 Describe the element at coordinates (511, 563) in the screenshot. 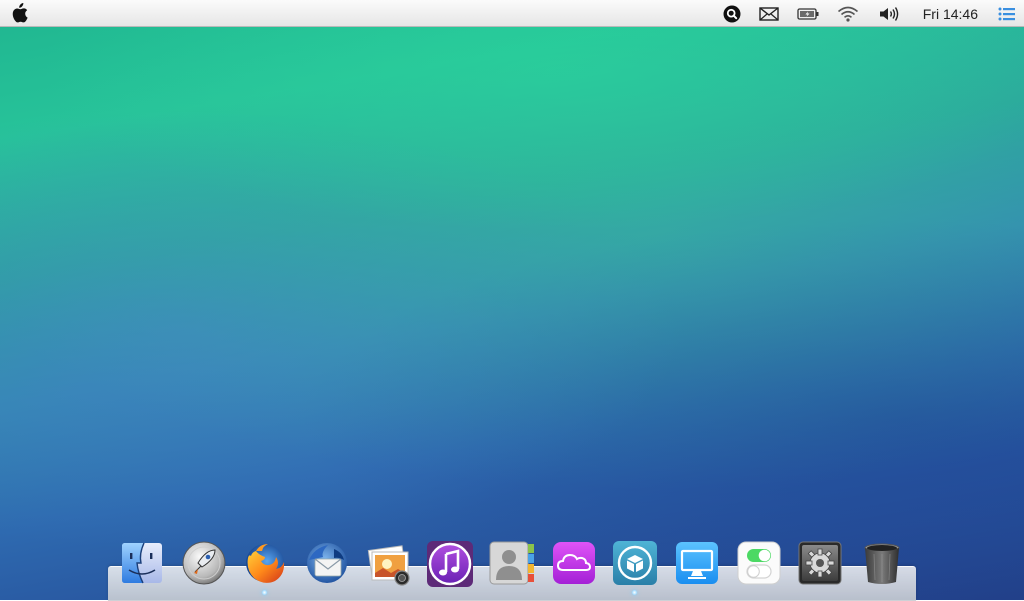

I see `contacts-icon` at that location.